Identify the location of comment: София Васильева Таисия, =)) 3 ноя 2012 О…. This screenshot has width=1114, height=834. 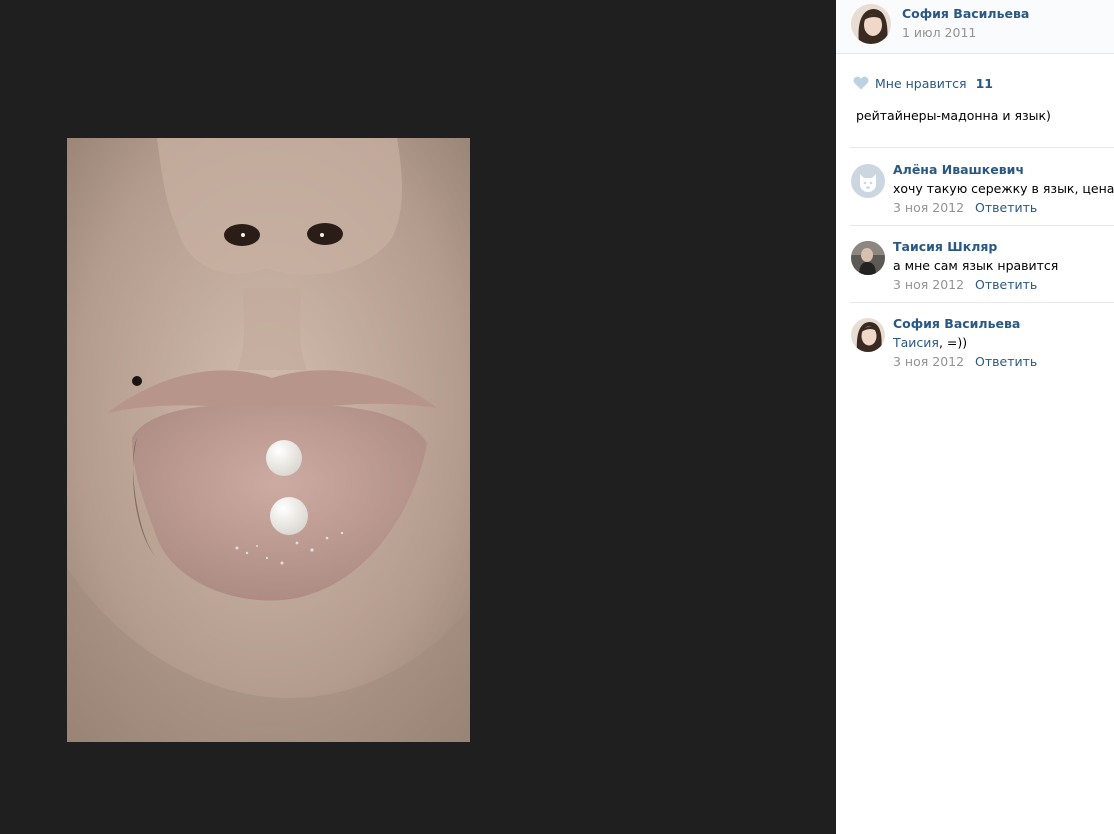
(975, 339).